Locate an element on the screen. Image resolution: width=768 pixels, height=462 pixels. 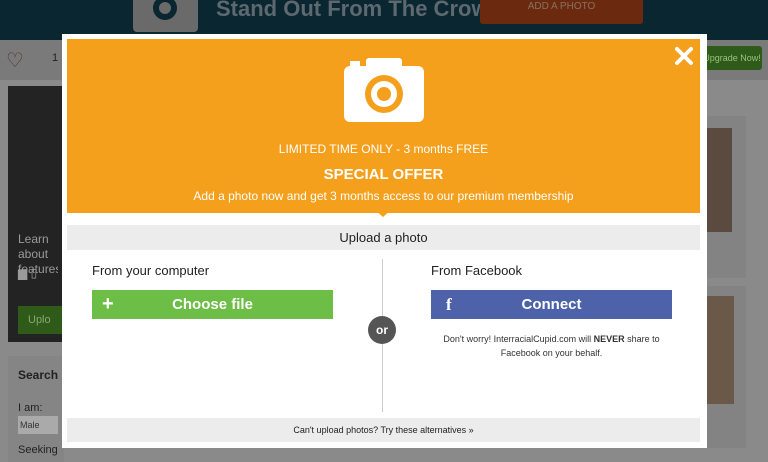
nav-text: 1 is located at coordinates (55, 58).